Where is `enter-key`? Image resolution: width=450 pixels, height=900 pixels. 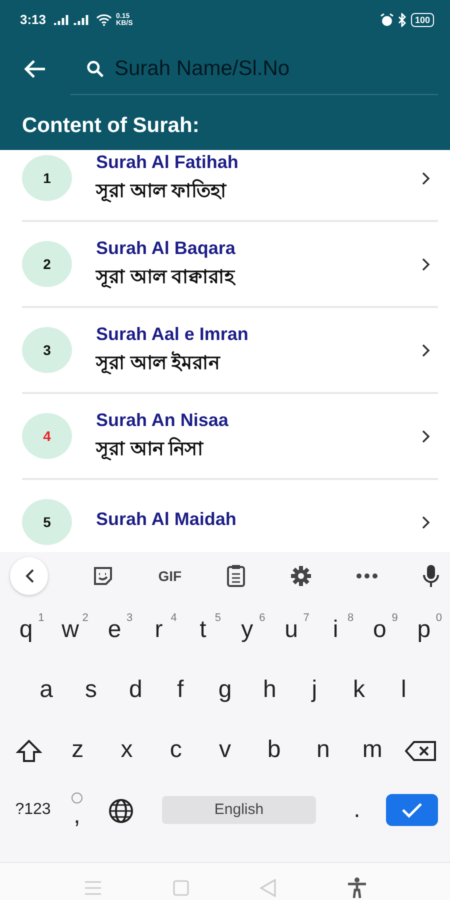
enter-key is located at coordinates (412, 810).